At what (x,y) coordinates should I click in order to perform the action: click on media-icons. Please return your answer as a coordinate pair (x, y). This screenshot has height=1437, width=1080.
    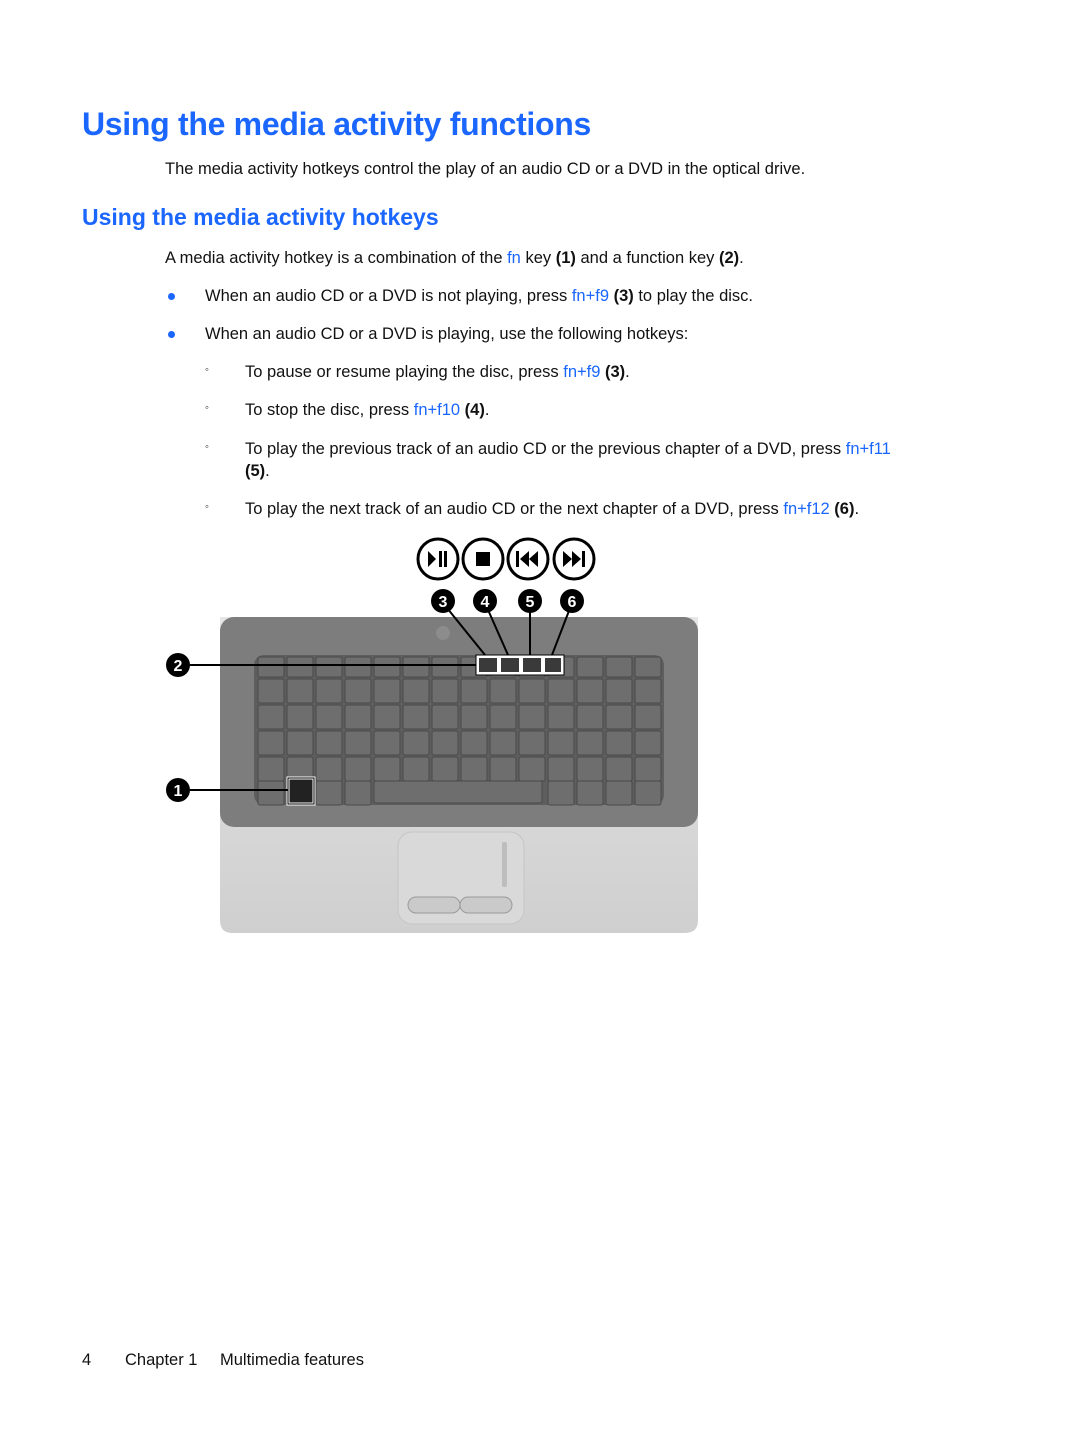
    Looking at the image, I should click on (506, 559).